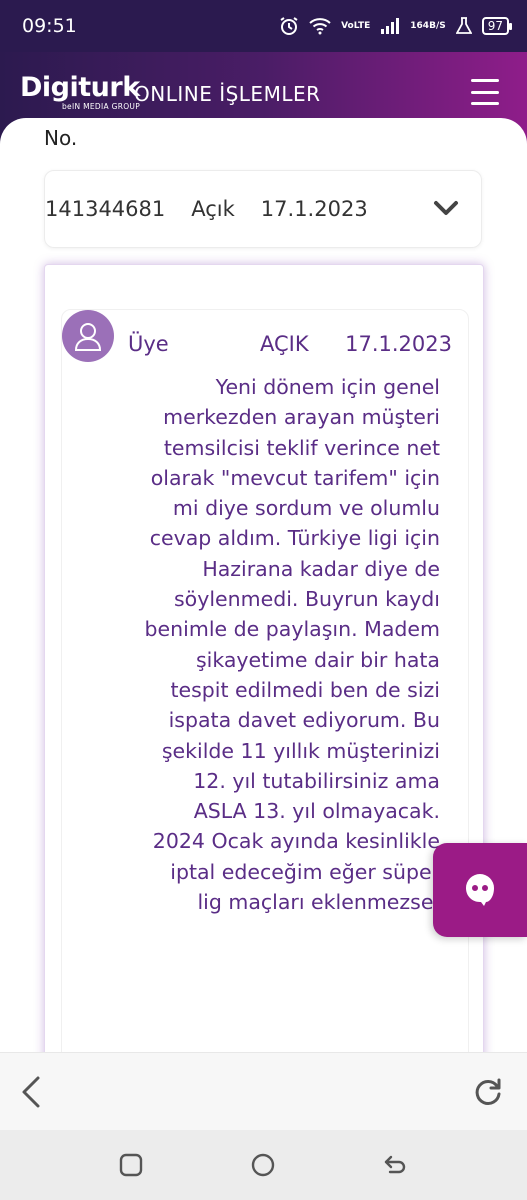 The width and height of the screenshot is (527, 1200). I want to click on chevron-down-icon, so click(446, 208).